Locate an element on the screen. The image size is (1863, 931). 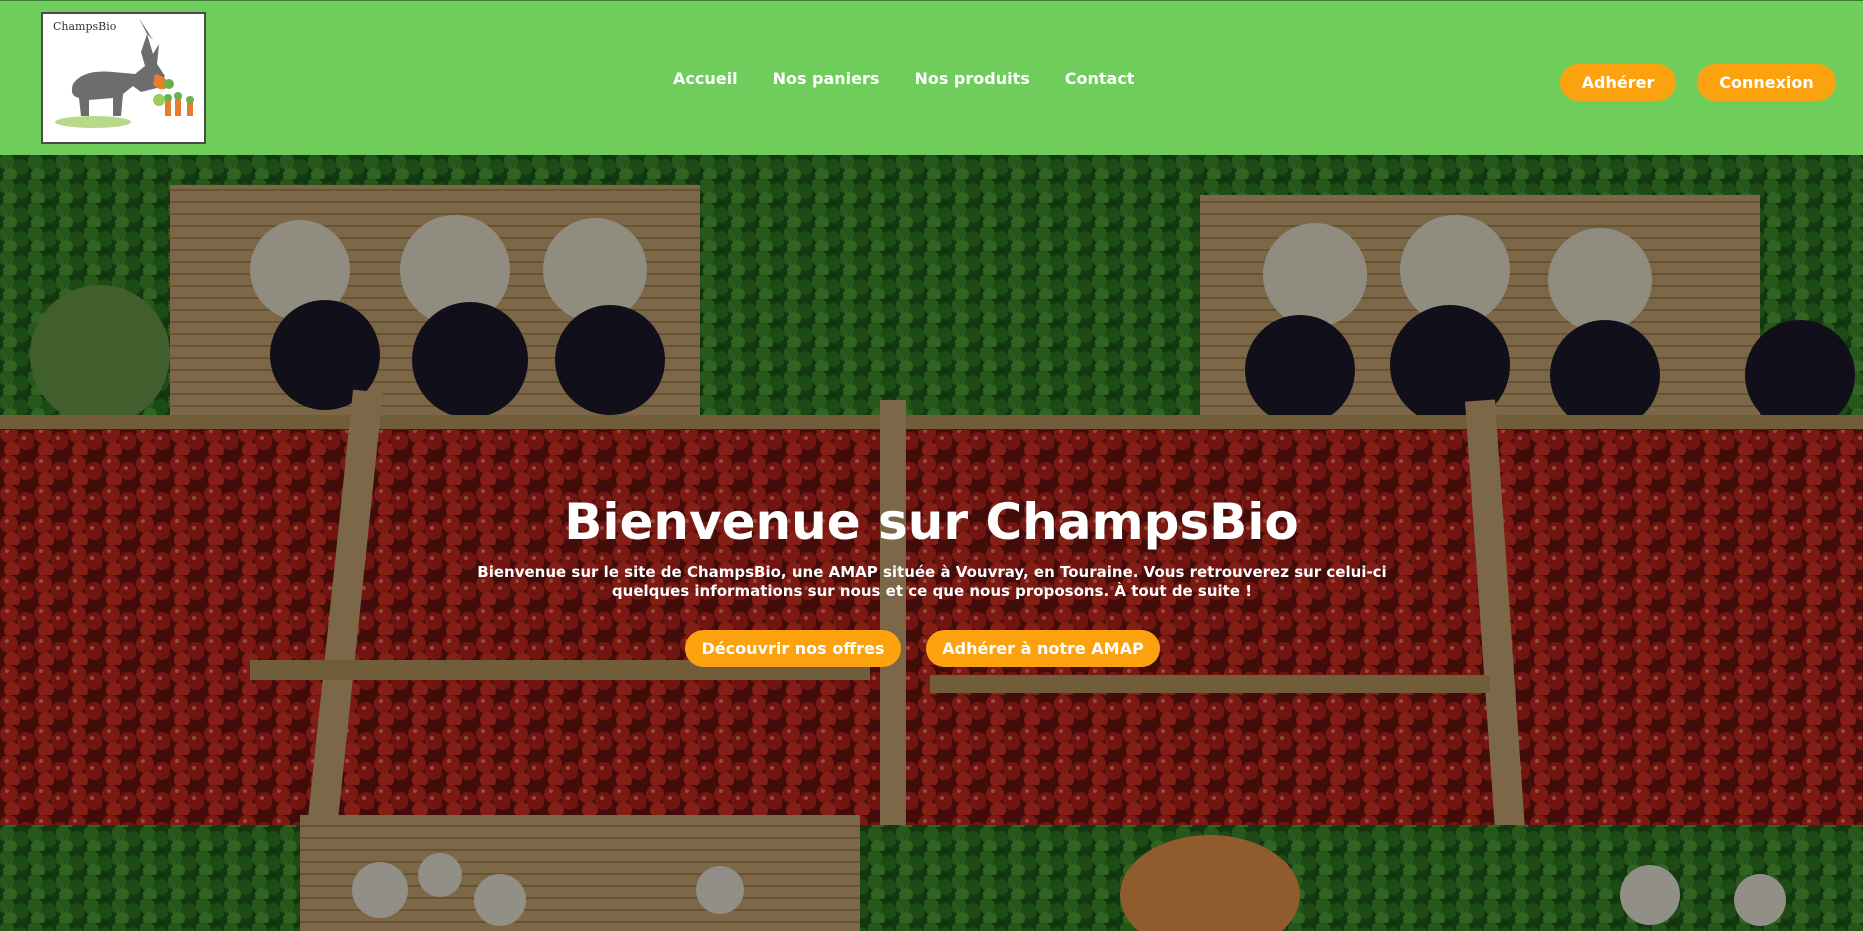
join-amap-button: Adhérer à notre AMAP is located at coordinates (1043, 648).